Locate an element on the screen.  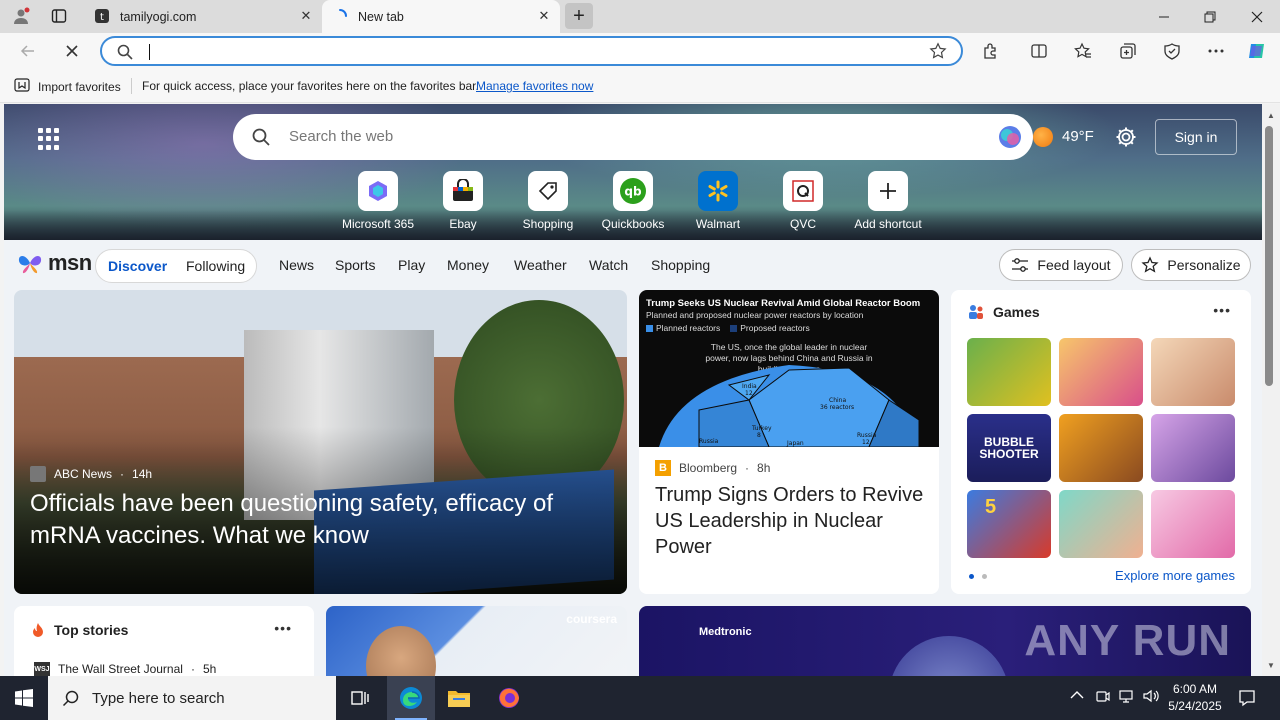
web-search-box: Search the web is located at coordinates (633, 137).